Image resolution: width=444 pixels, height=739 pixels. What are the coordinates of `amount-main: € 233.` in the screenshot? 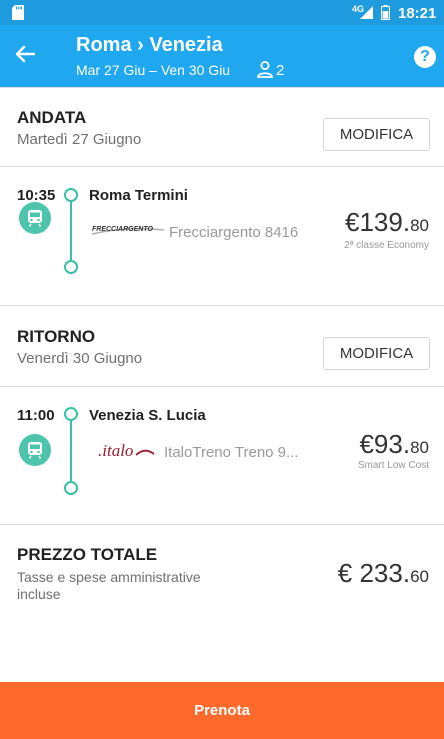 It's located at (374, 573).